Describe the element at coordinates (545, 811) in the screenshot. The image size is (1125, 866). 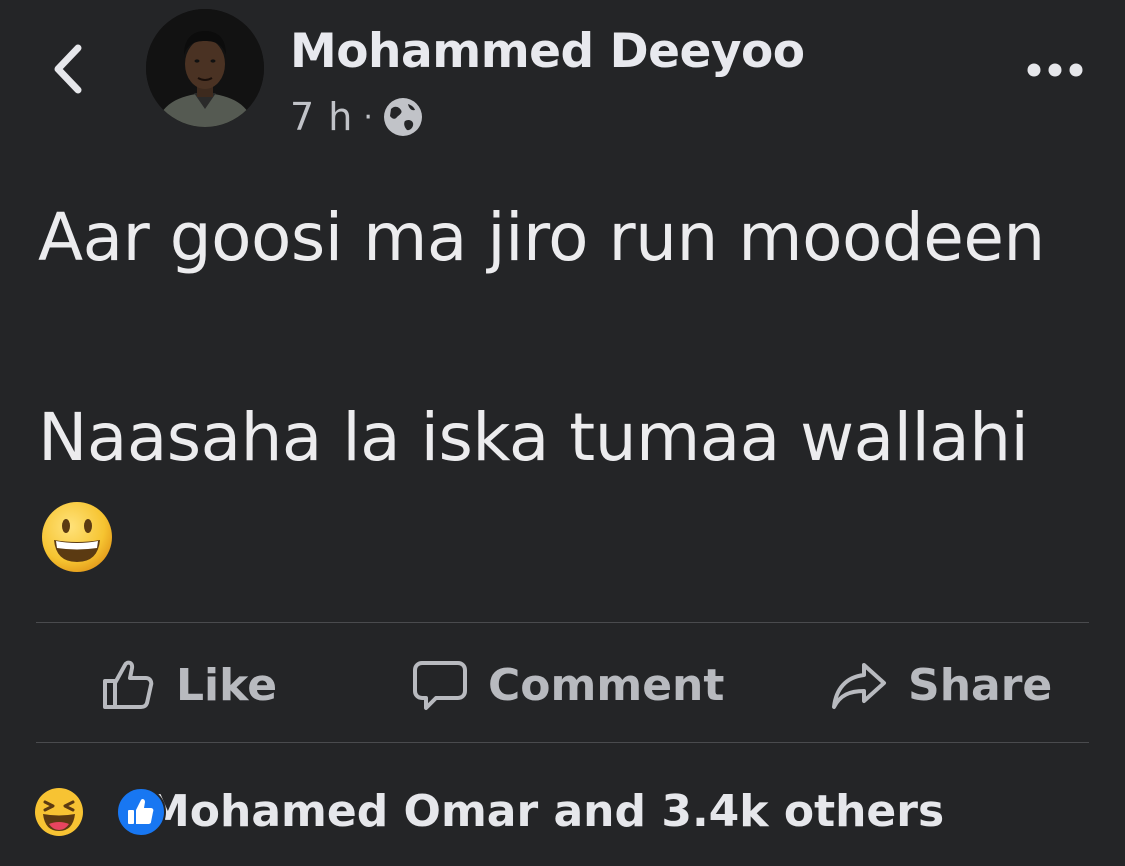
I see `reactions-summary-text: Mohamed Omar and 3.4k others` at that location.